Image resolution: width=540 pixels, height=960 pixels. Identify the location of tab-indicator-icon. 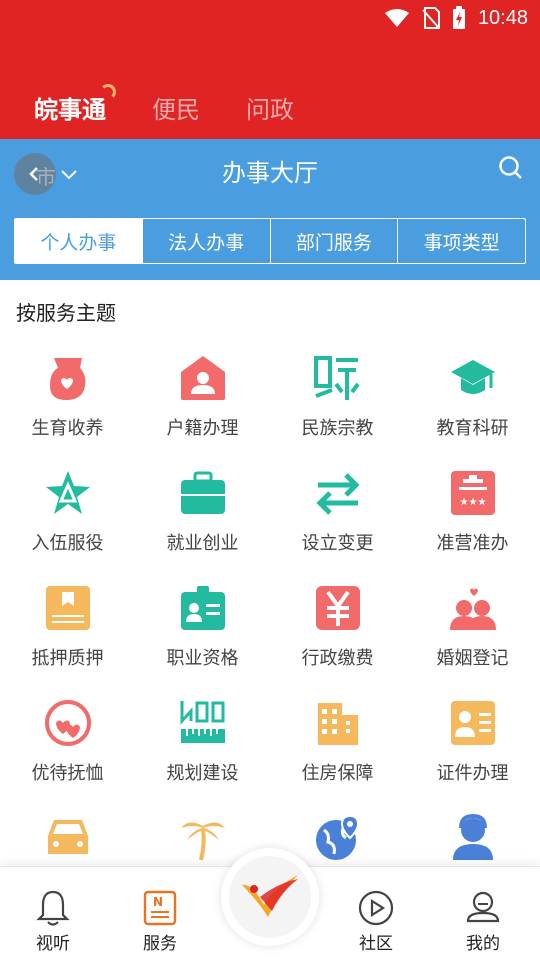
(108, 92).